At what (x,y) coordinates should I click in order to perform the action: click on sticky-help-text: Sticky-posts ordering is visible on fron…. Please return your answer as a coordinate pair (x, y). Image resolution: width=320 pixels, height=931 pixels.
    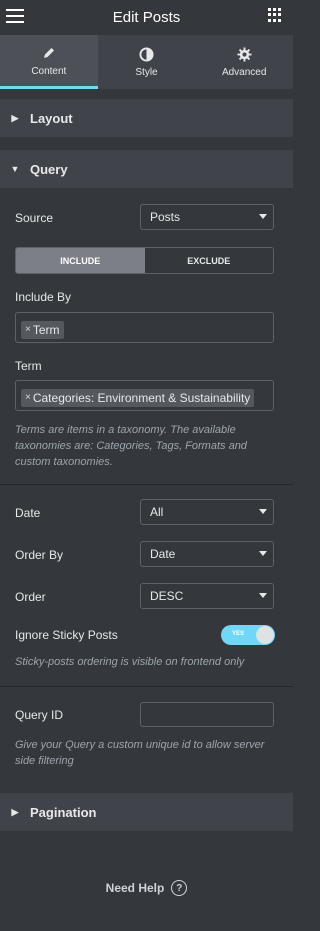
    Looking at the image, I should click on (130, 662).